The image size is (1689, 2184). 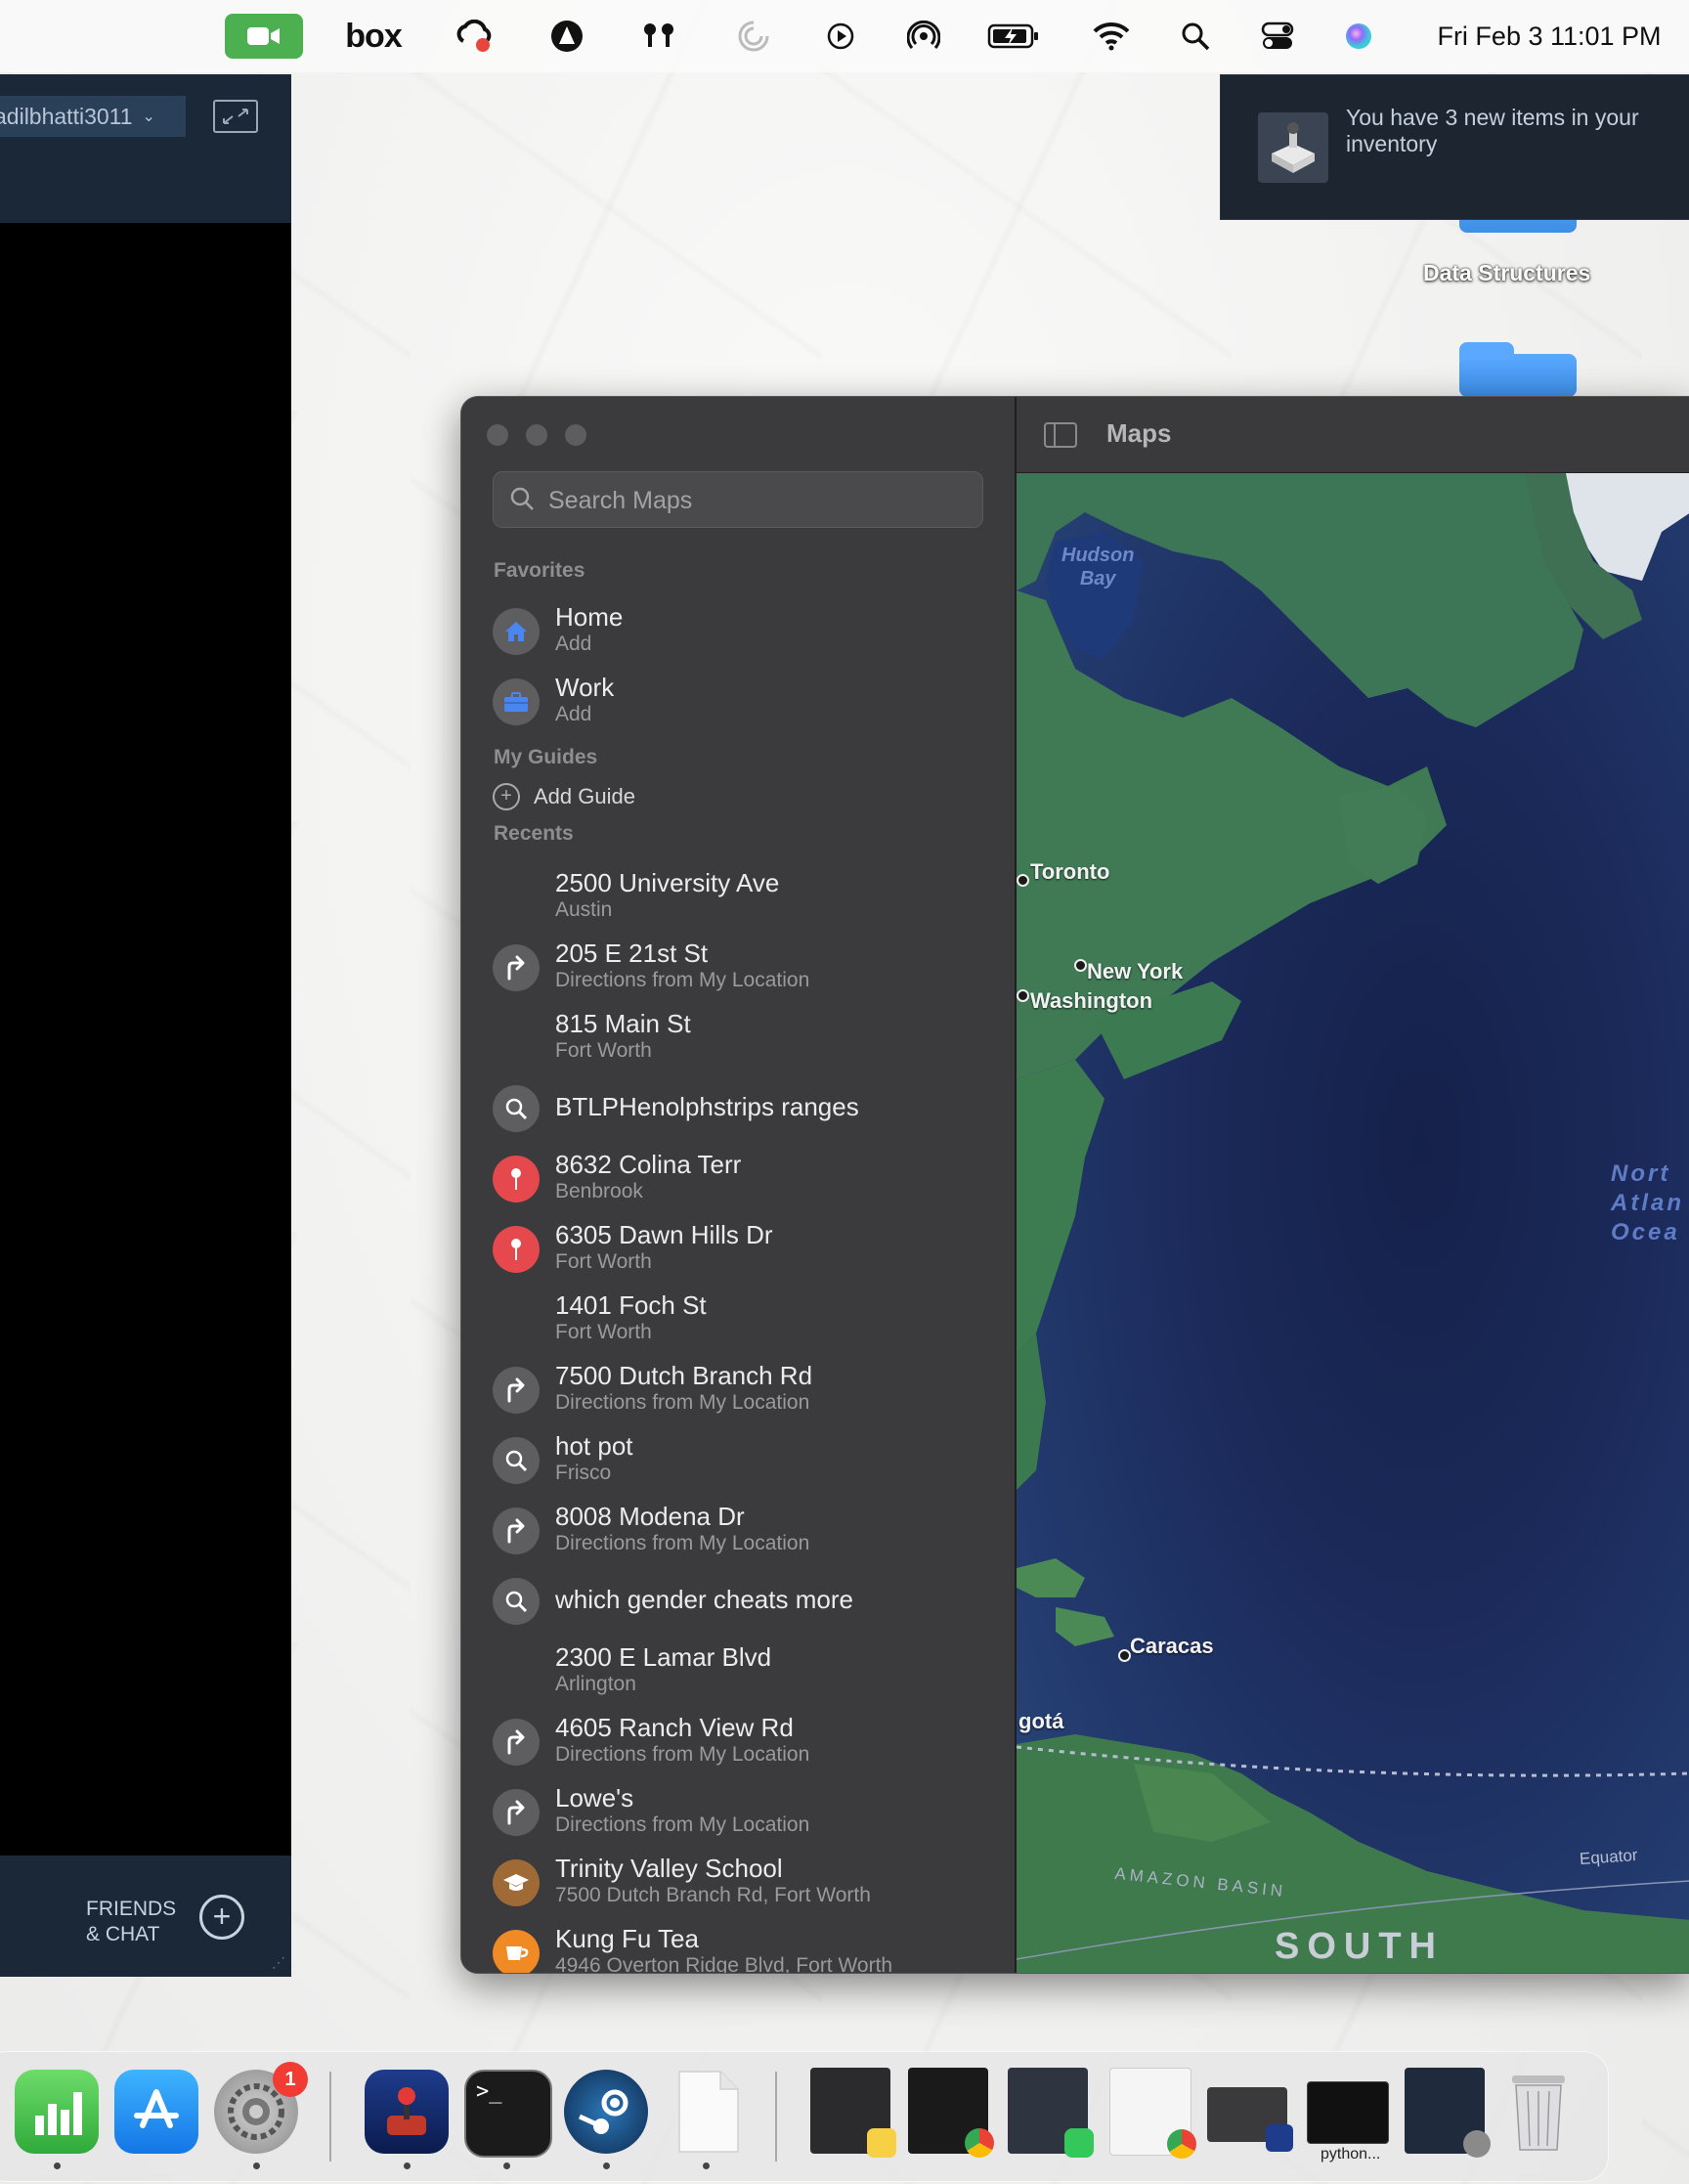 I want to click on expand-icon, so click(x=235, y=116).